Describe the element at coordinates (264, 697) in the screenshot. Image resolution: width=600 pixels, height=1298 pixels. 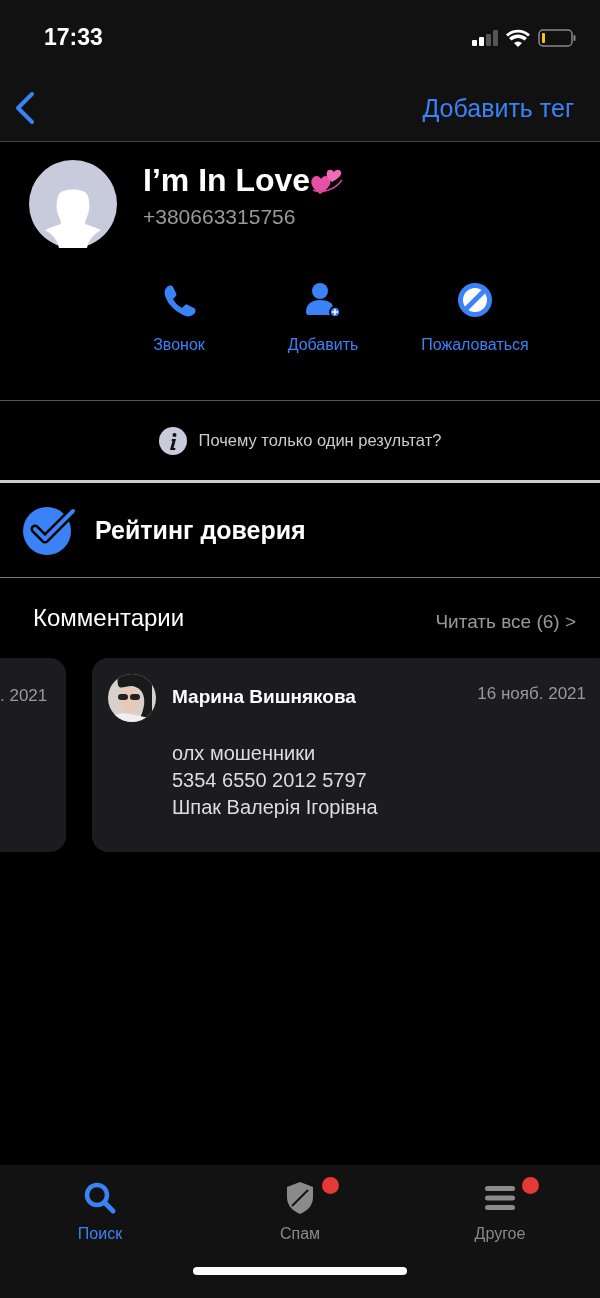
I see `comment-author: Марина Вишнякова` at that location.